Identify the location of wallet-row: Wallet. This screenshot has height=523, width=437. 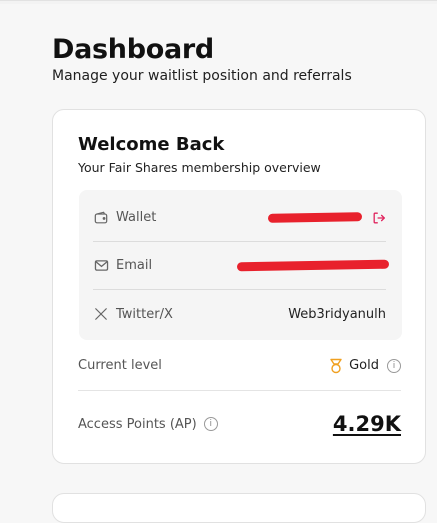
(239, 218).